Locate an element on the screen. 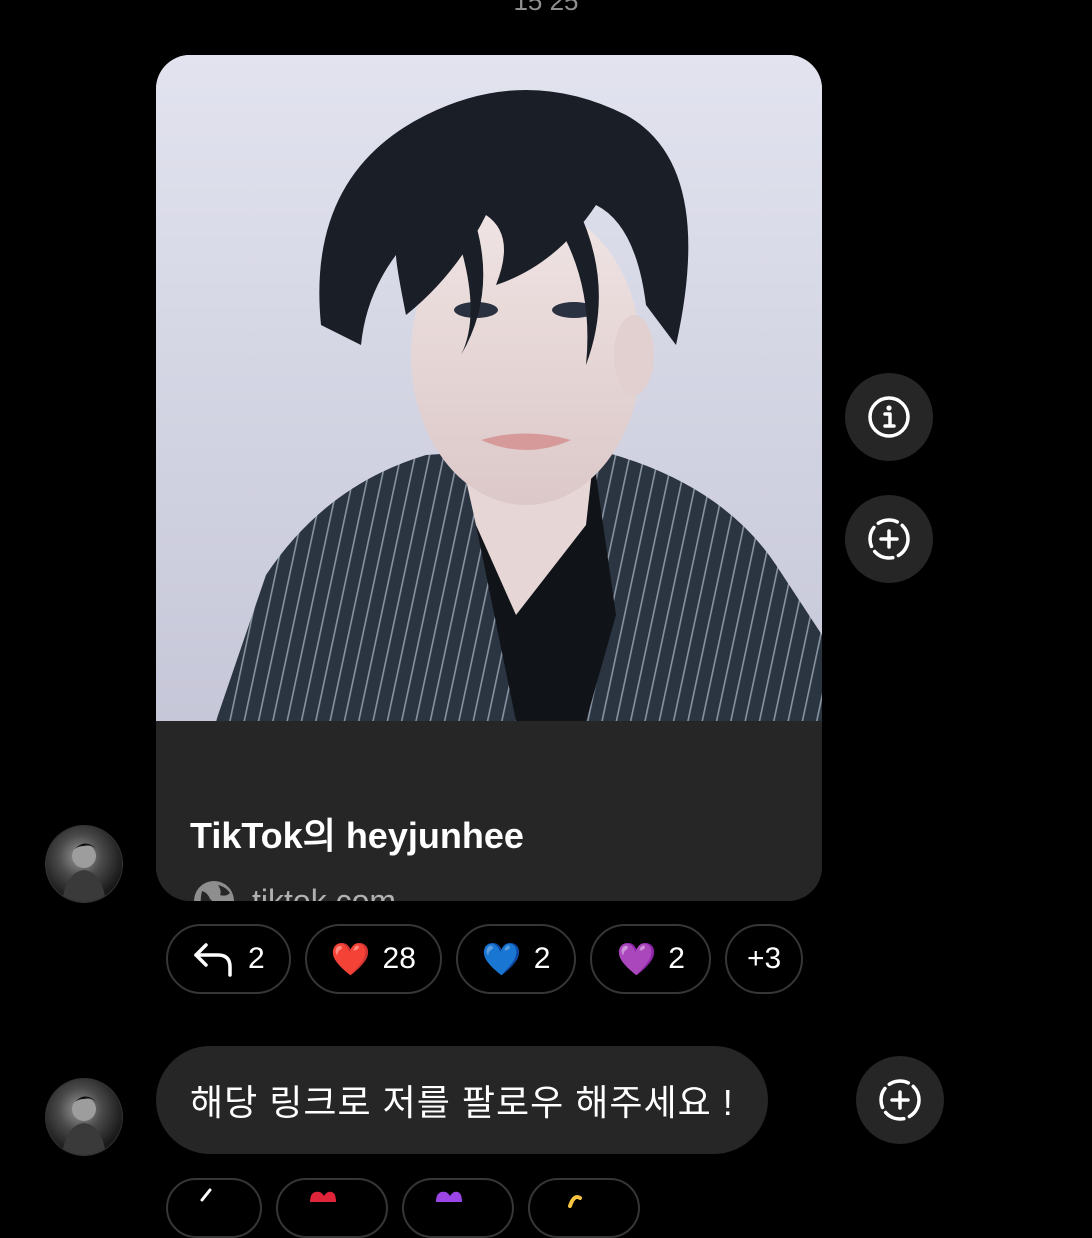  link-preview-footer: TikTok의 heyjunhee tiktok.com is located at coordinates (489, 811).